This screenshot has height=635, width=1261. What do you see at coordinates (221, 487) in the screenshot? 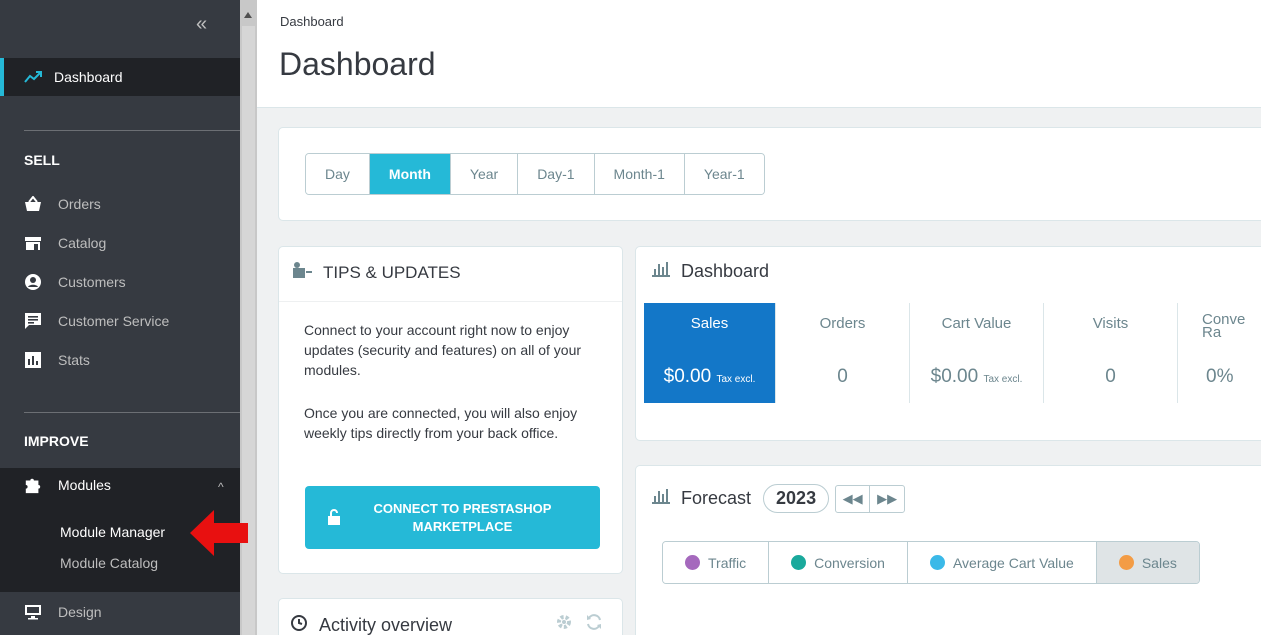
I see `chevron-up-icon: ^` at bounding box center [221, 487].